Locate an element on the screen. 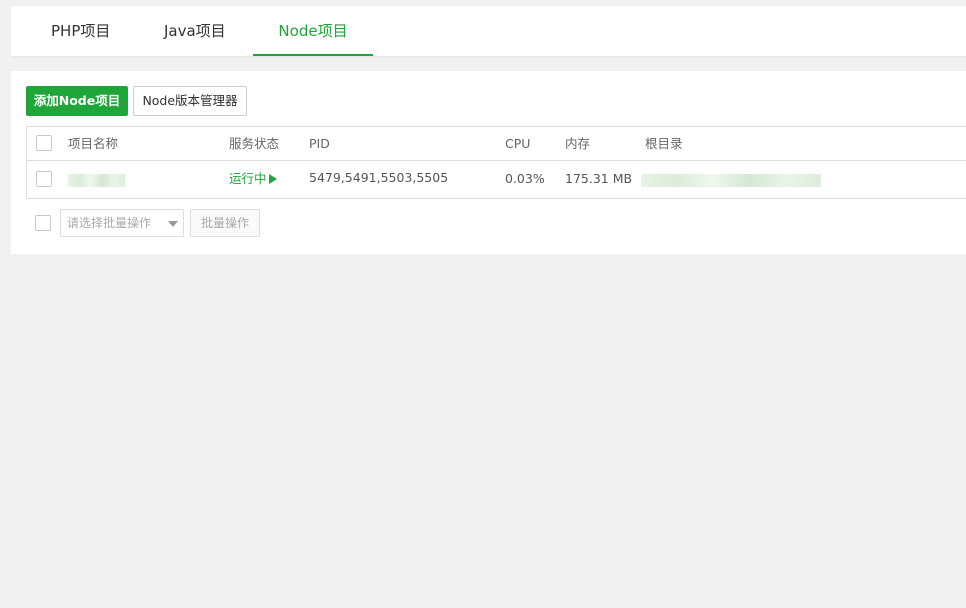 The image size is (966, 608). project-type-tabs: PHP项目 Java项目 Node项目 is located at coordinates (488, 31).